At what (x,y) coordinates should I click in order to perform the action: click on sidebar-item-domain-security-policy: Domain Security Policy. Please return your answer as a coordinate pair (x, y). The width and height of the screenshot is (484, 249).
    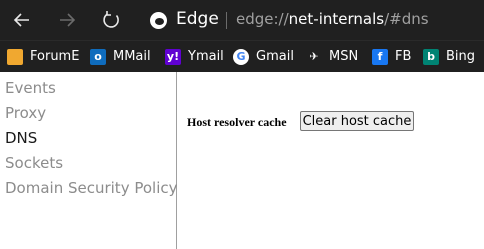
    Looking at the image, I should click on (91, 188).